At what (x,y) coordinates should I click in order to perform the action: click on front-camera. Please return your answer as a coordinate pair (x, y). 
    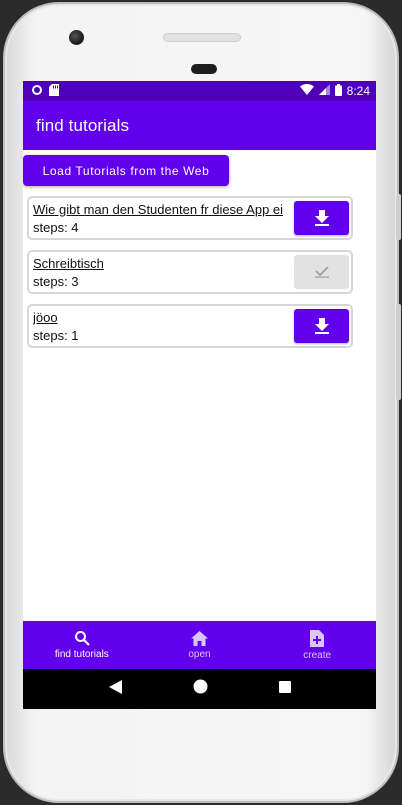
    Looking at the image, I should click on (76, 37).